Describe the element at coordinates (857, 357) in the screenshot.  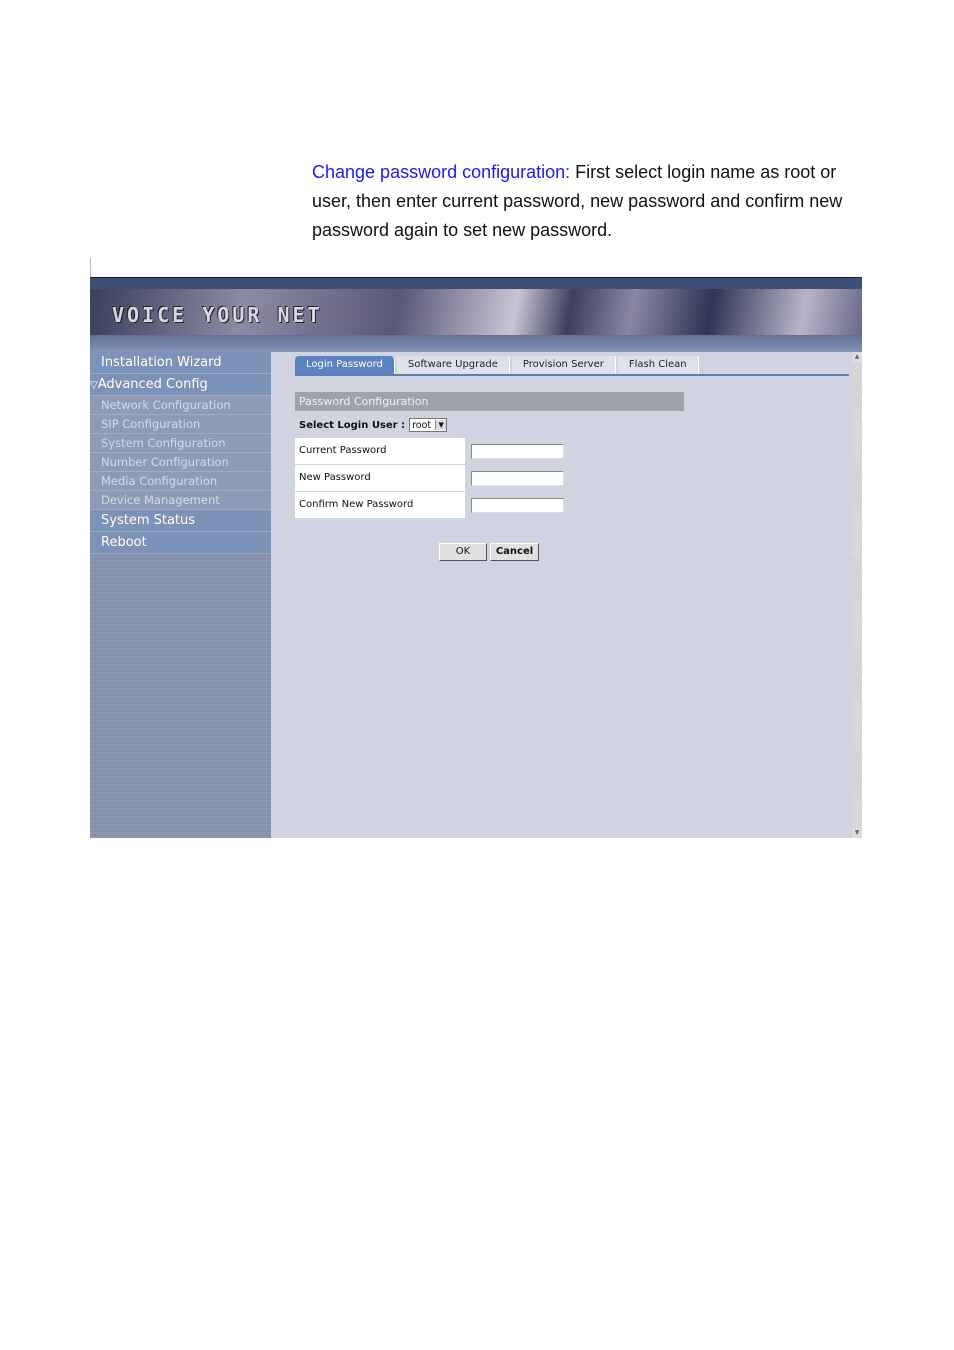
I see `scroll-up-icon: ▲` at that location.